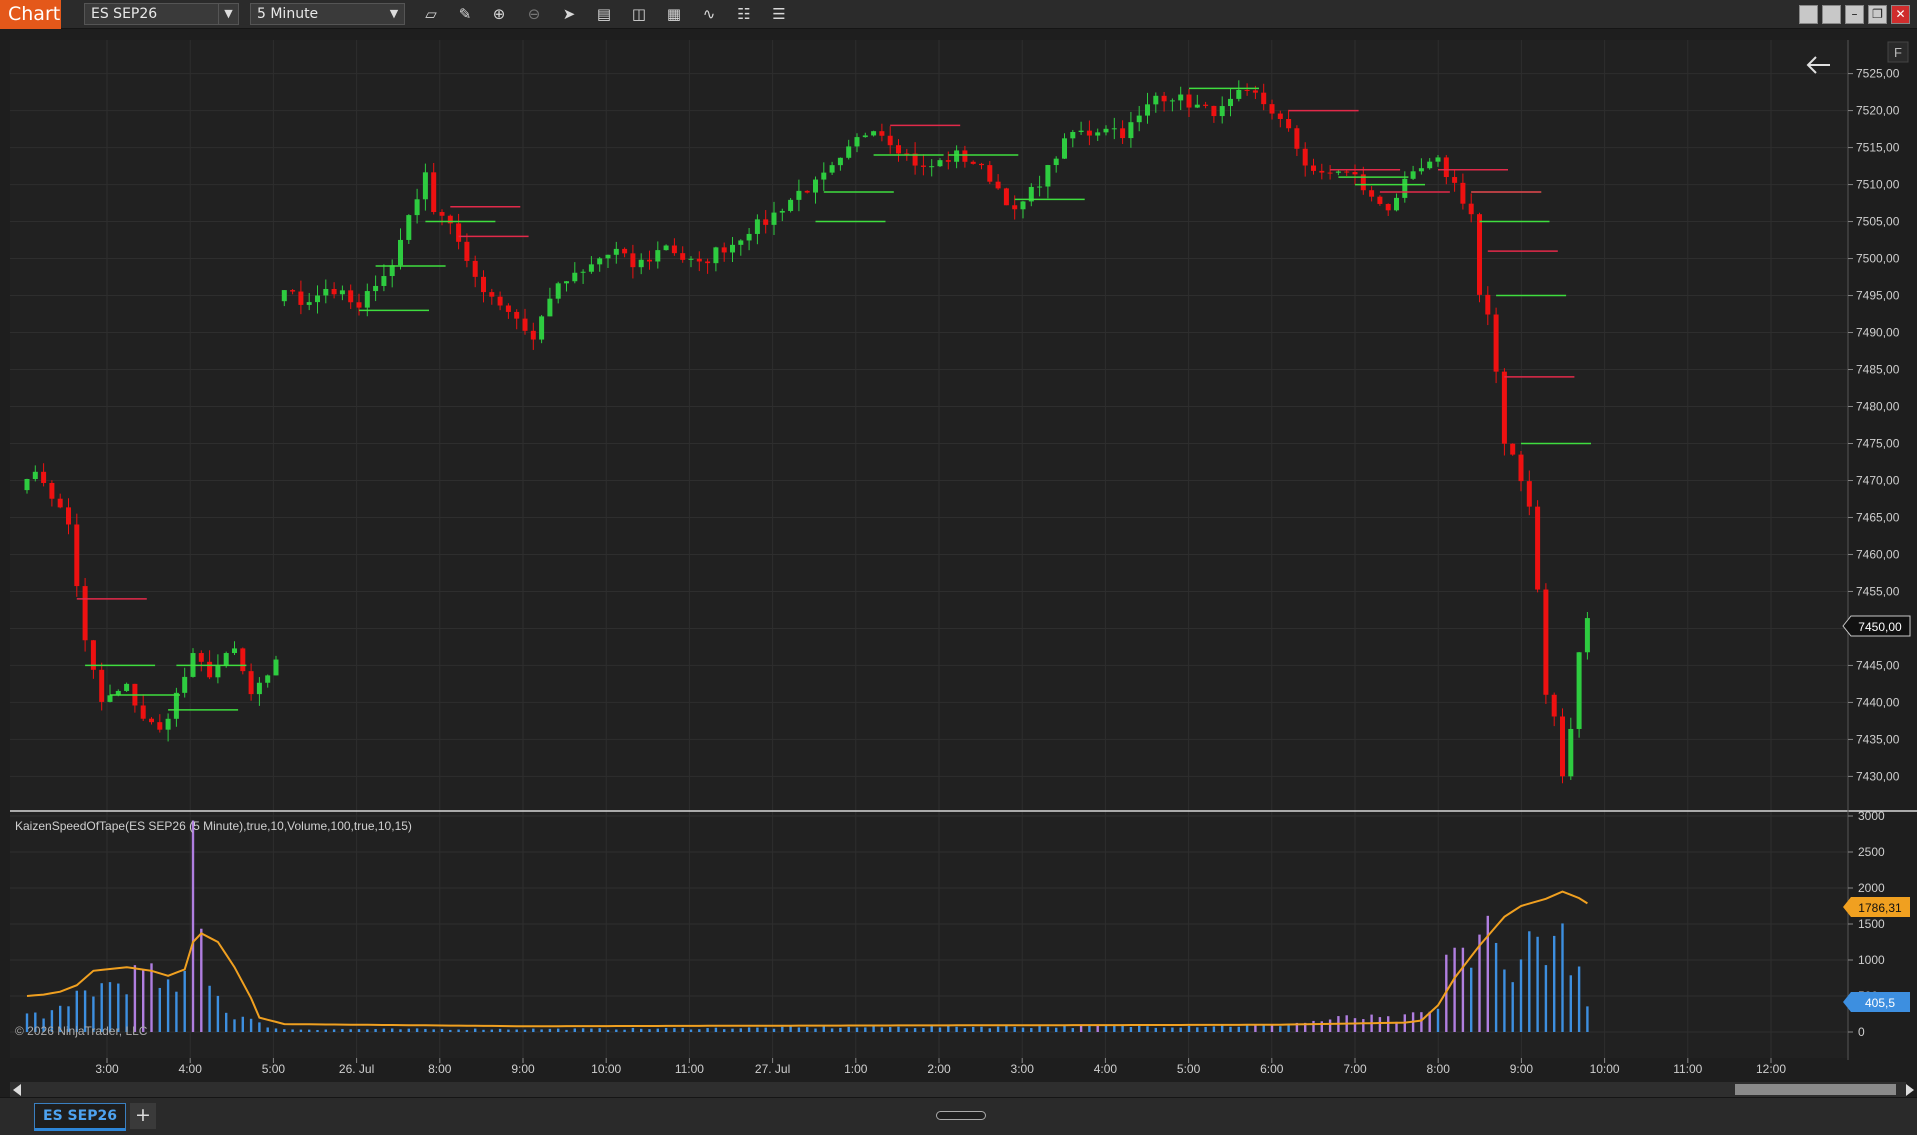 The width and height of the screenshot is (1917, 1135). What do you see at coordinates (604, 14) in the screenshot?
I see `data-box-icon: ▤` at bounding box center [604, 14].